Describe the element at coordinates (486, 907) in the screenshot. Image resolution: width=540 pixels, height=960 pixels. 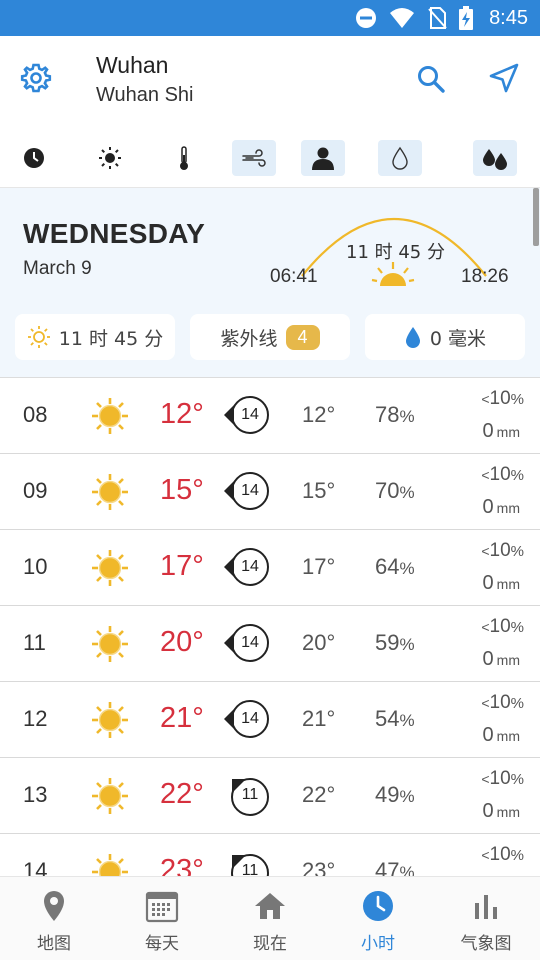
I see `bar-chart-icon` at that location.